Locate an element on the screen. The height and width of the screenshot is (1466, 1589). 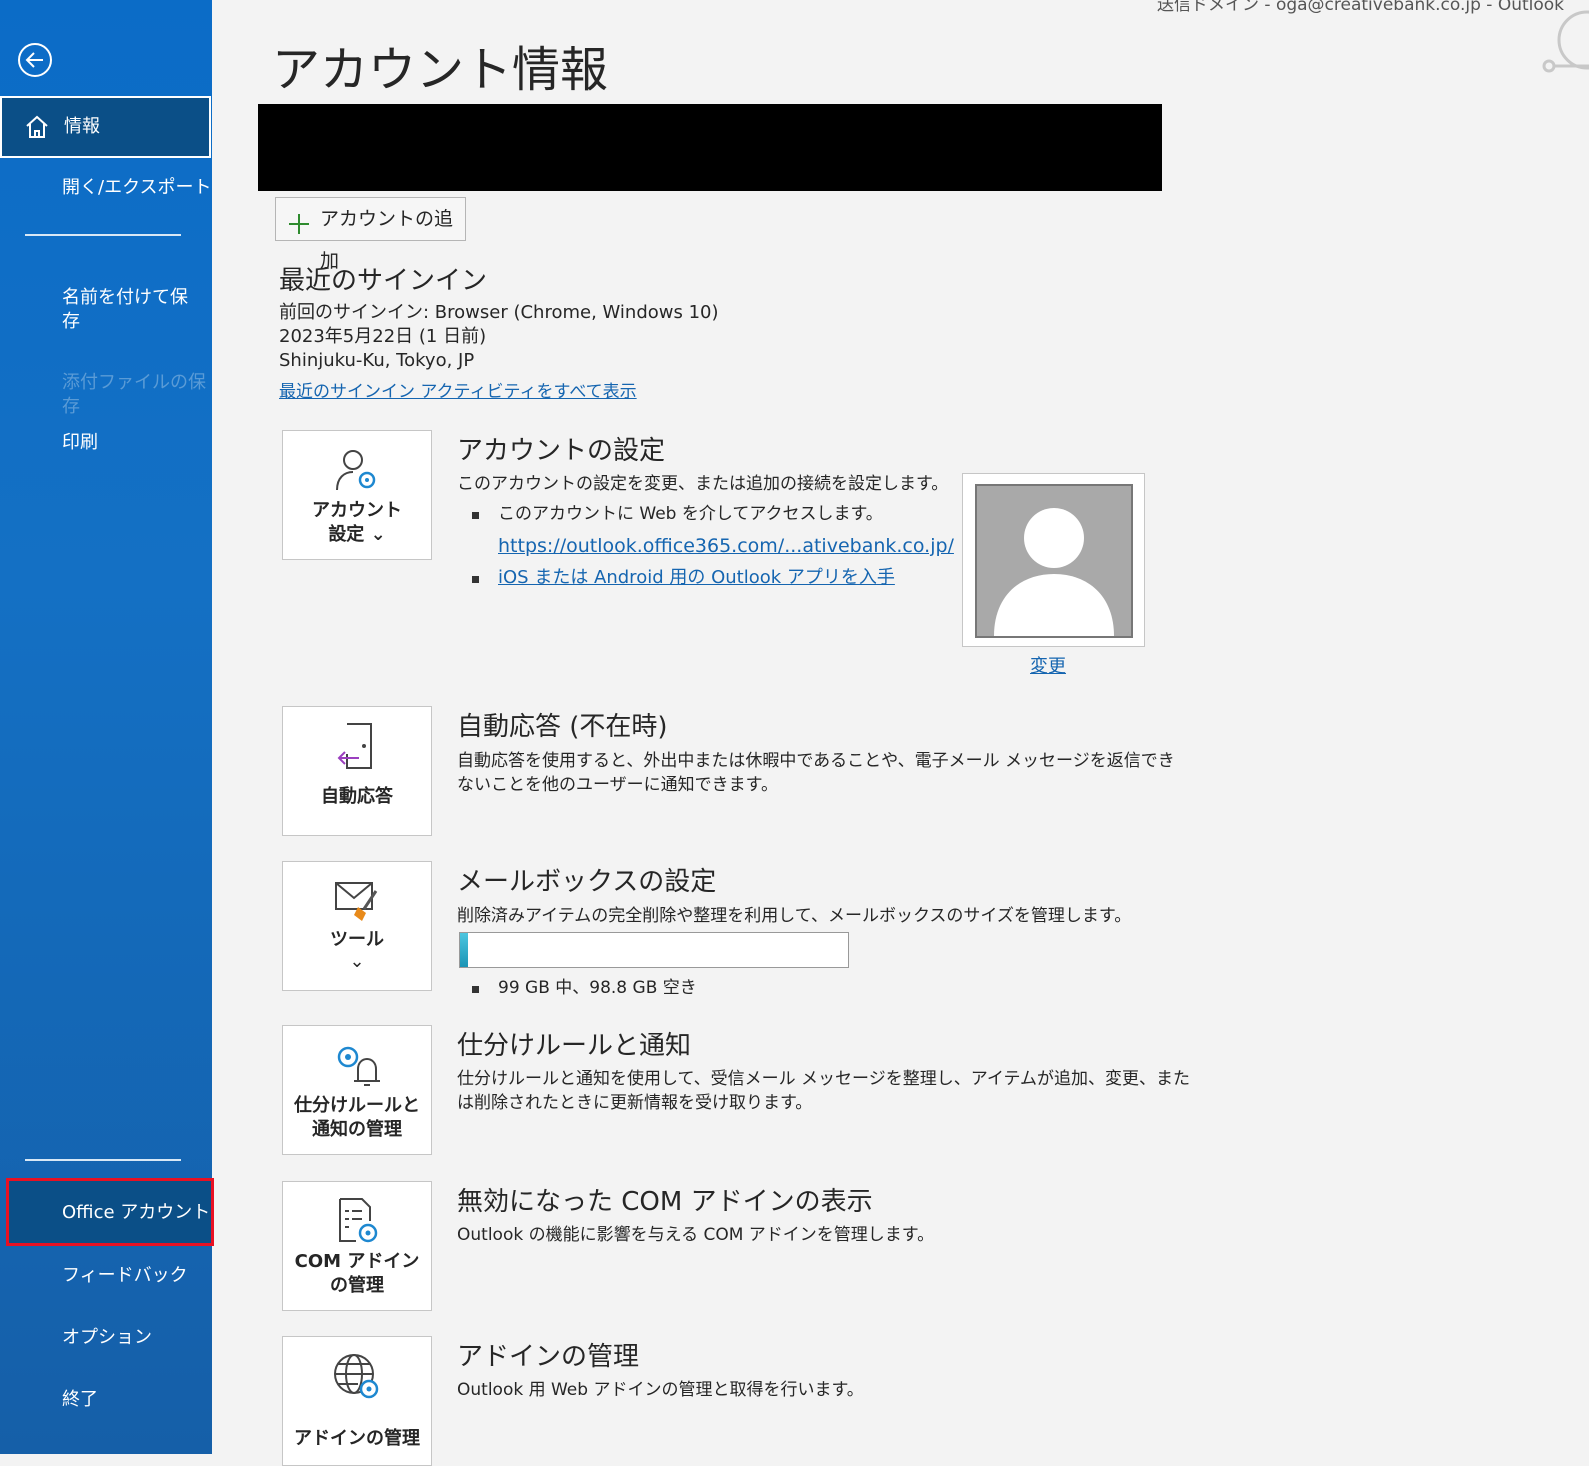
nav-item-label: 添付ファイルの保 存 is located at coordinates (134, 394).